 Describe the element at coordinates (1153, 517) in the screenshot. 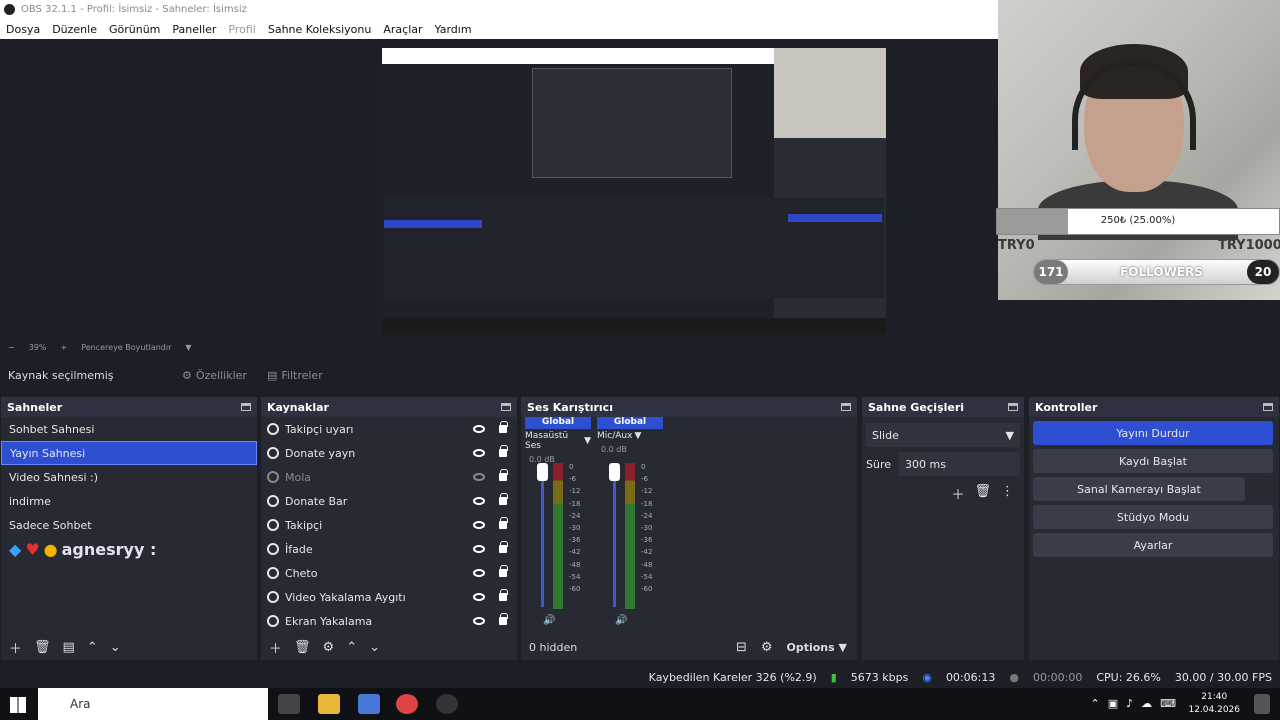

I see `studio-mode-button: Stüdyo Modu` at that location.